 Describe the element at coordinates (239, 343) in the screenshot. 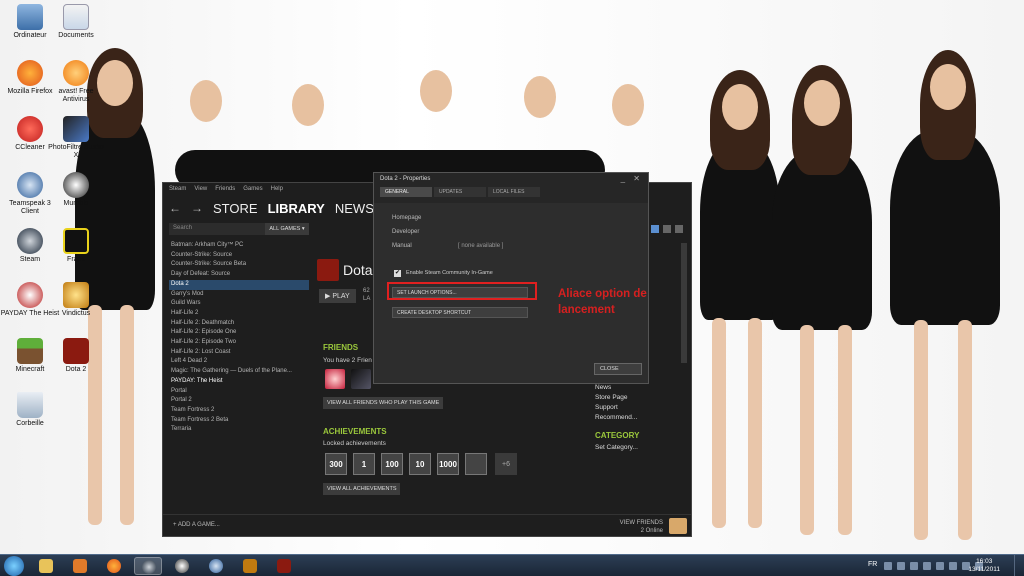

I see `game-list-item: Half-Life 2: Episode Two` at that location.